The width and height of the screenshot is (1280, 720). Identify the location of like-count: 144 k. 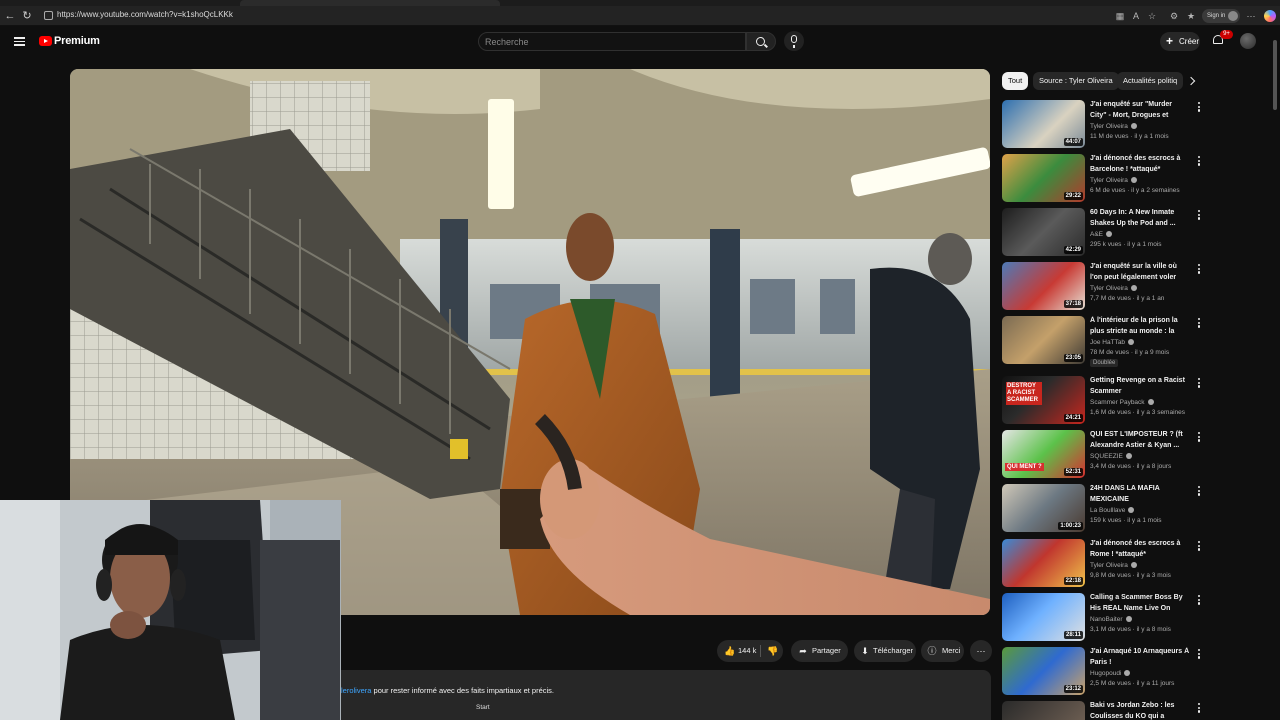
(747, 651).